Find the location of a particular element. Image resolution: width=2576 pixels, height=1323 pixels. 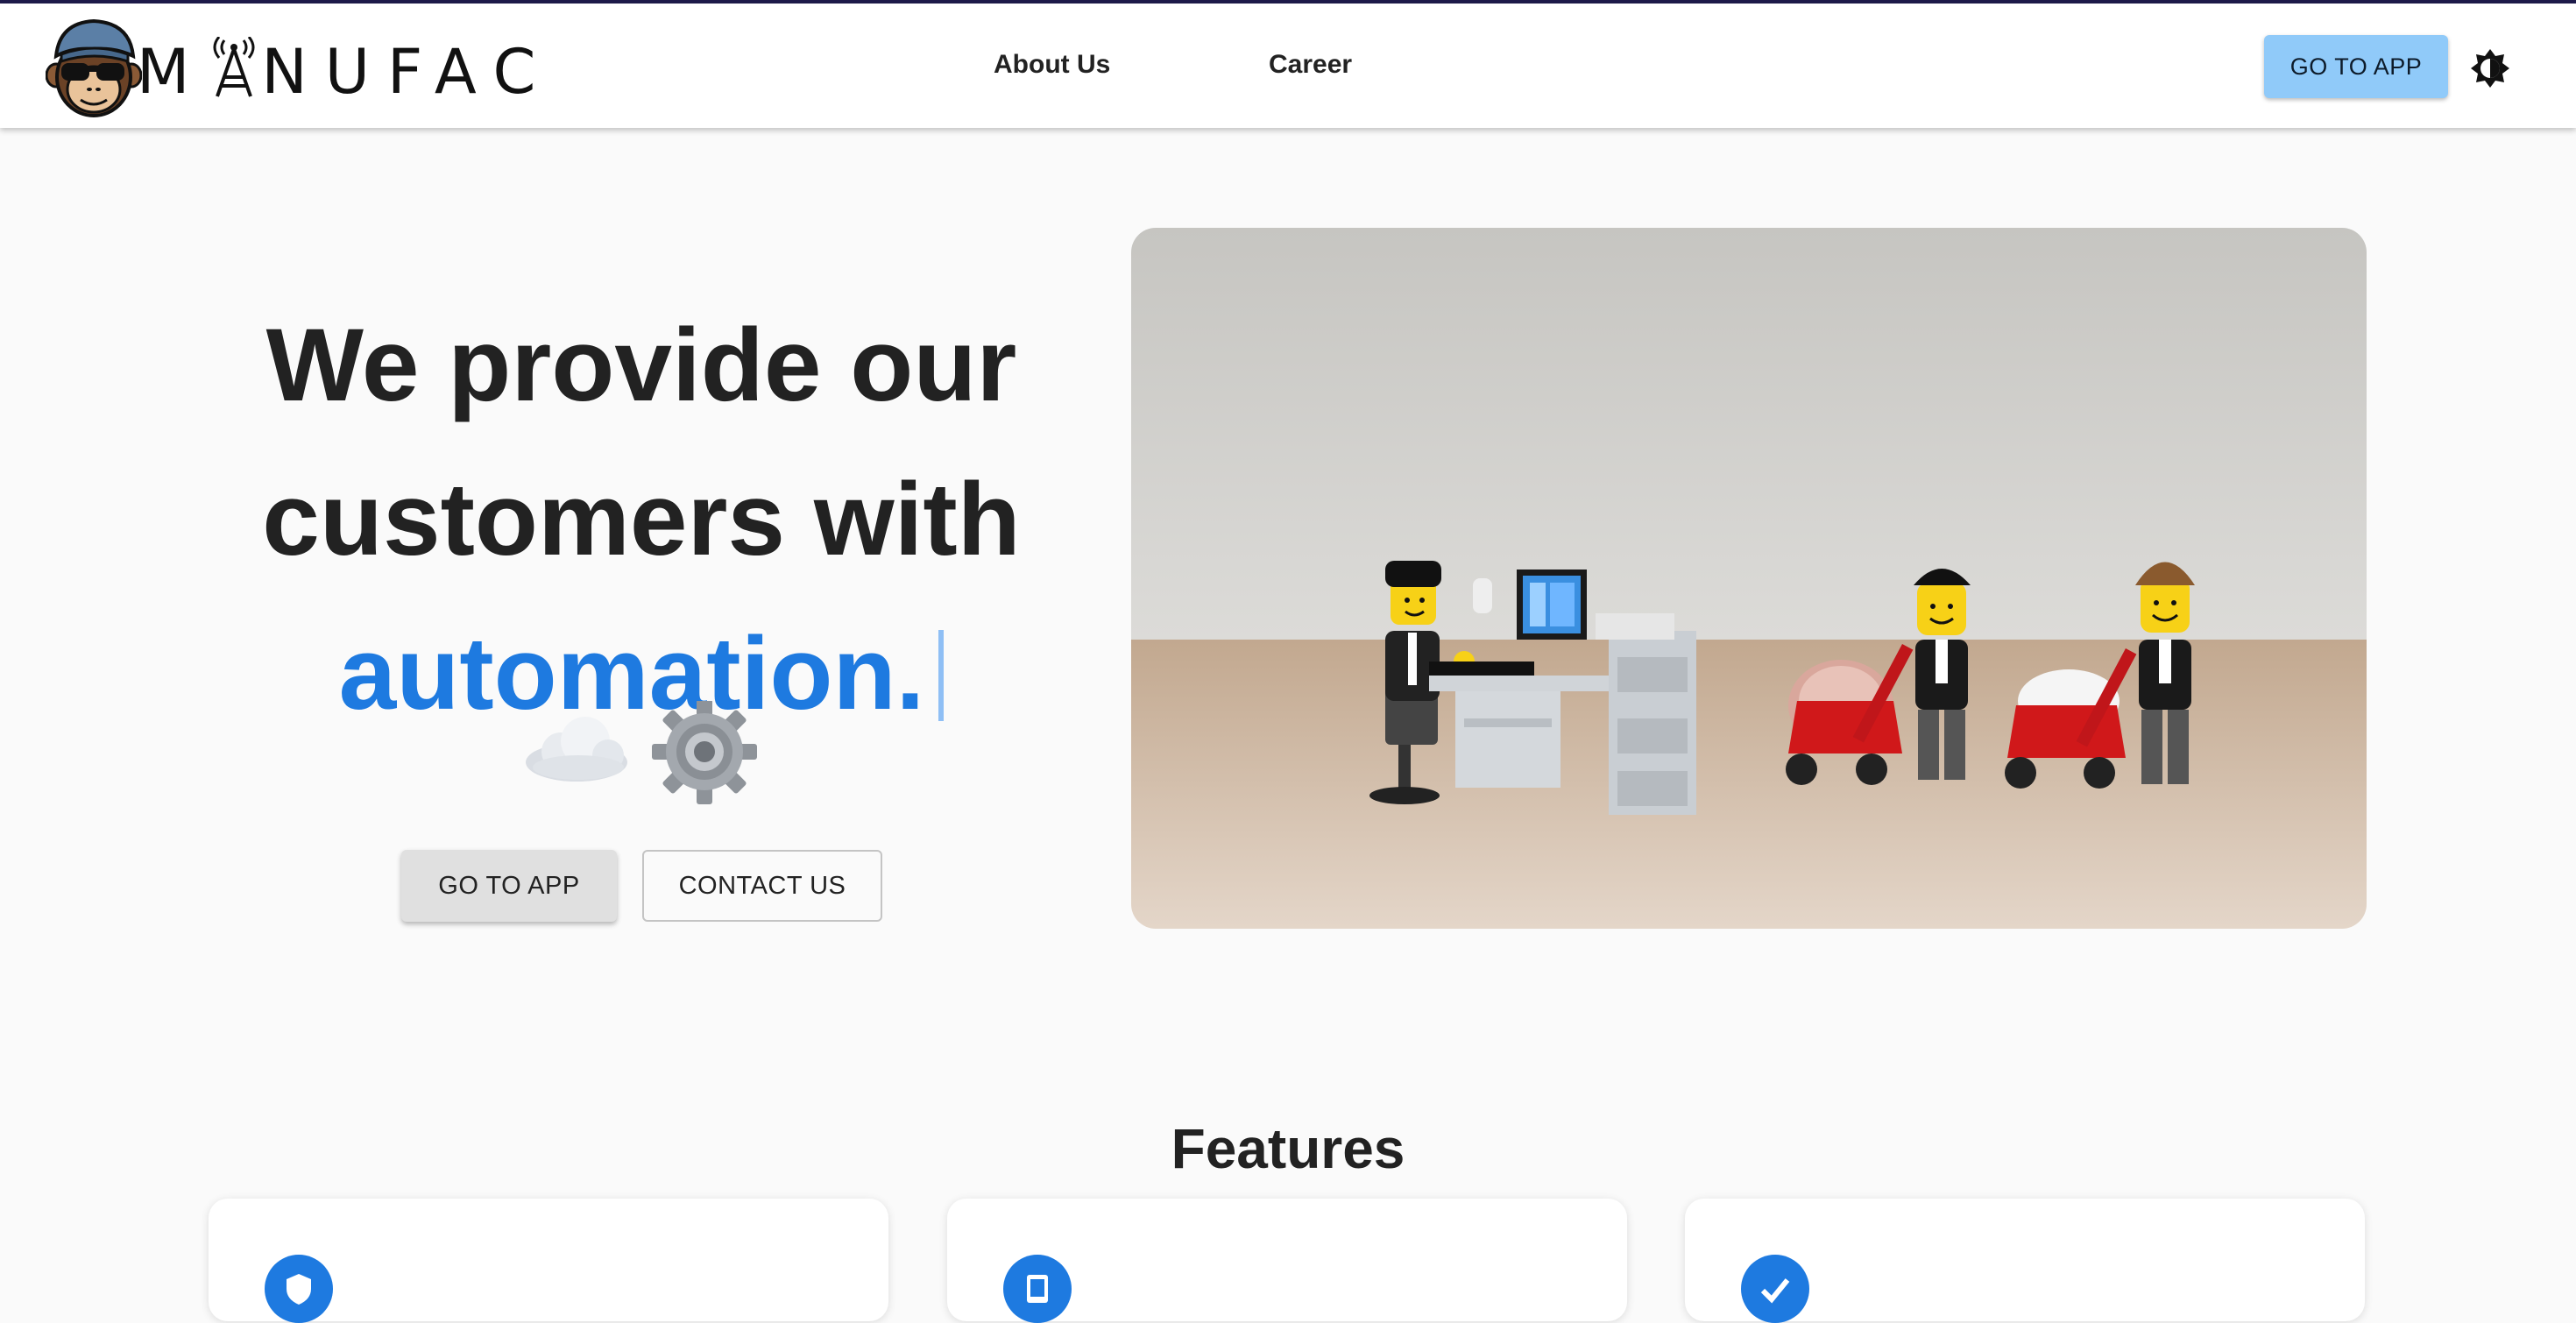

shield-icon is located at coordinates (299, 1289).